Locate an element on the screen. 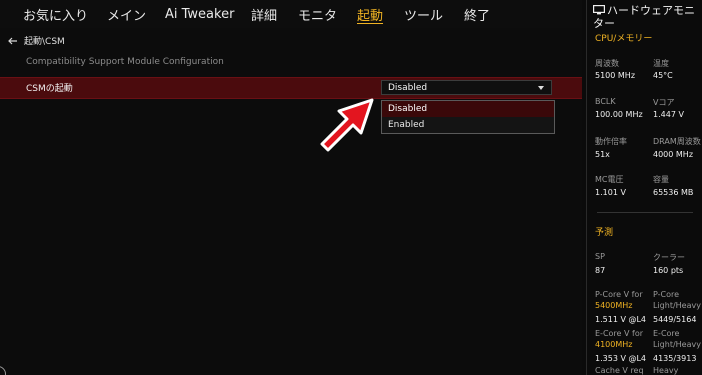 The image size is (702, 375). mc-voltage-label: MC電圧 is located at coordinates (609, 179).